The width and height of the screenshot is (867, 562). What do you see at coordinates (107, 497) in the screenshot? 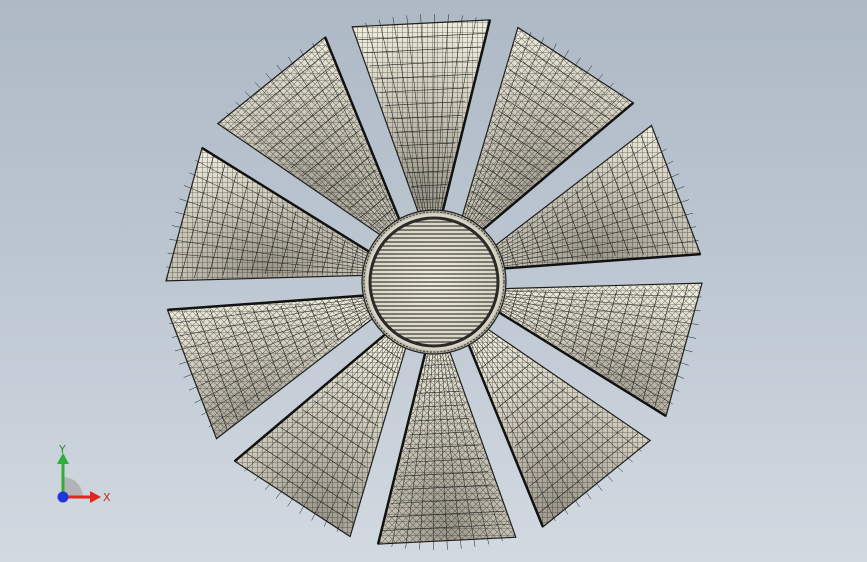
I see `x-axis-label: X` at bounding box center [107, 497].